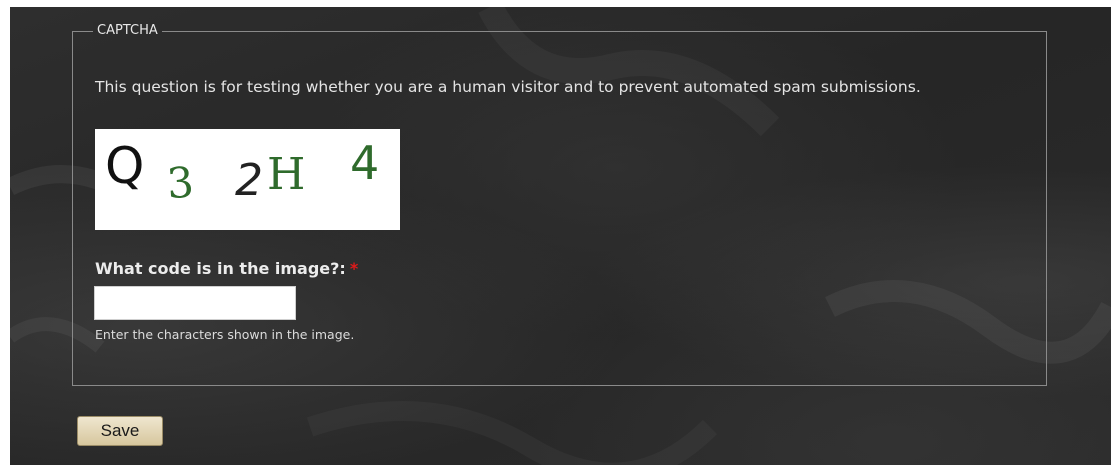 The image size is (1111, 465). I want to click on captcha-help-text: Enter the characters shown in the image., so click(225, 334).